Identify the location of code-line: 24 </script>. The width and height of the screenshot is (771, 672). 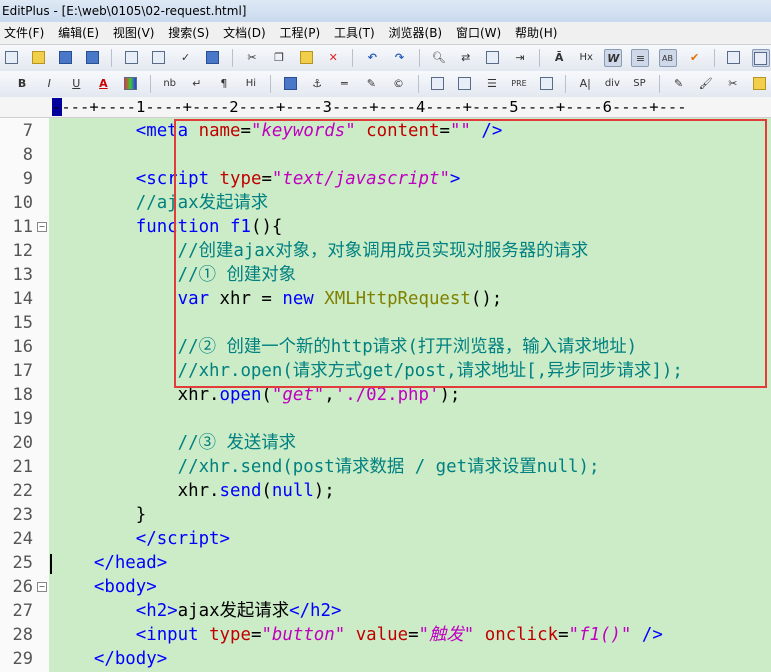
(385, 539).